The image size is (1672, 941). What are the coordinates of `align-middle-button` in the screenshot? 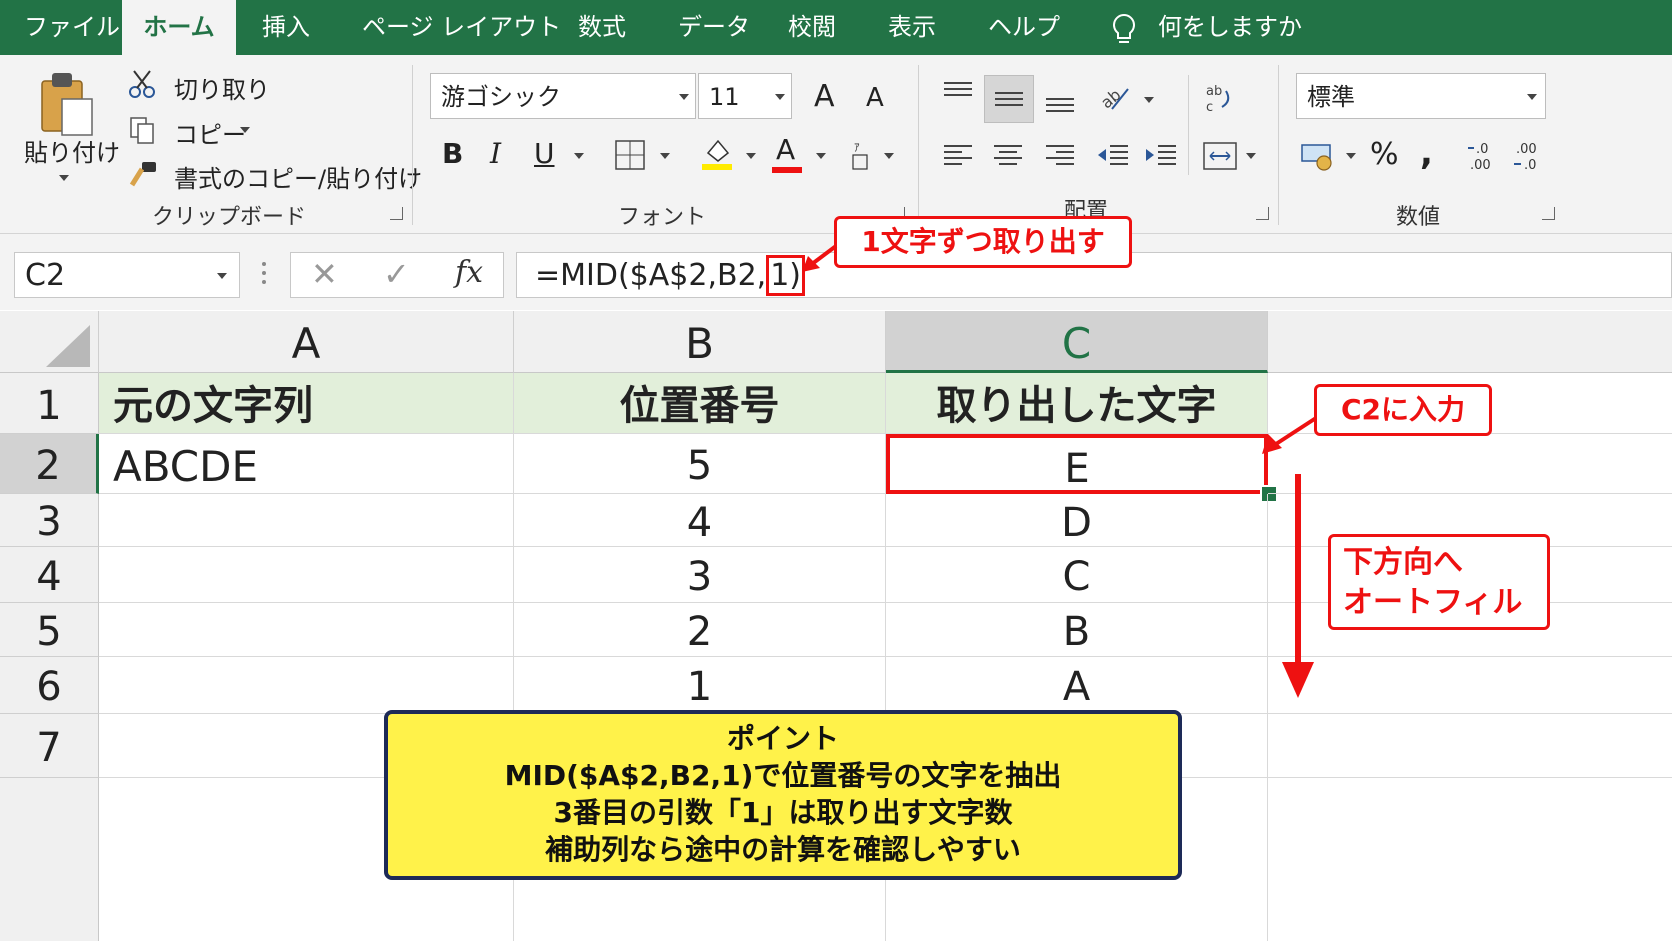 It's located at (1009, 99).